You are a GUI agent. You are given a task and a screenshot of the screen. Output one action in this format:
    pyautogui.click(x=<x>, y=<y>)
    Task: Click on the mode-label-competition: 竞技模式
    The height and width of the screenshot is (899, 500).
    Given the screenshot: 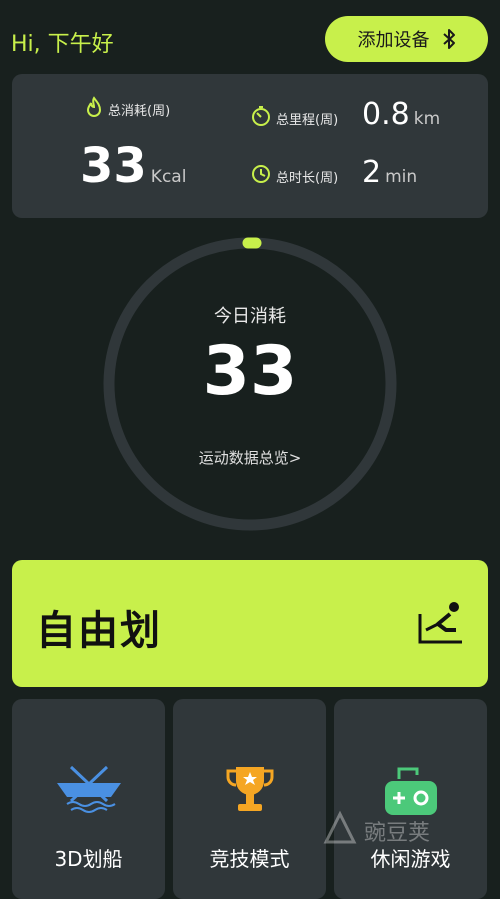 What is the action you would take?
    pyautogui.click(x=249, y=859)
    